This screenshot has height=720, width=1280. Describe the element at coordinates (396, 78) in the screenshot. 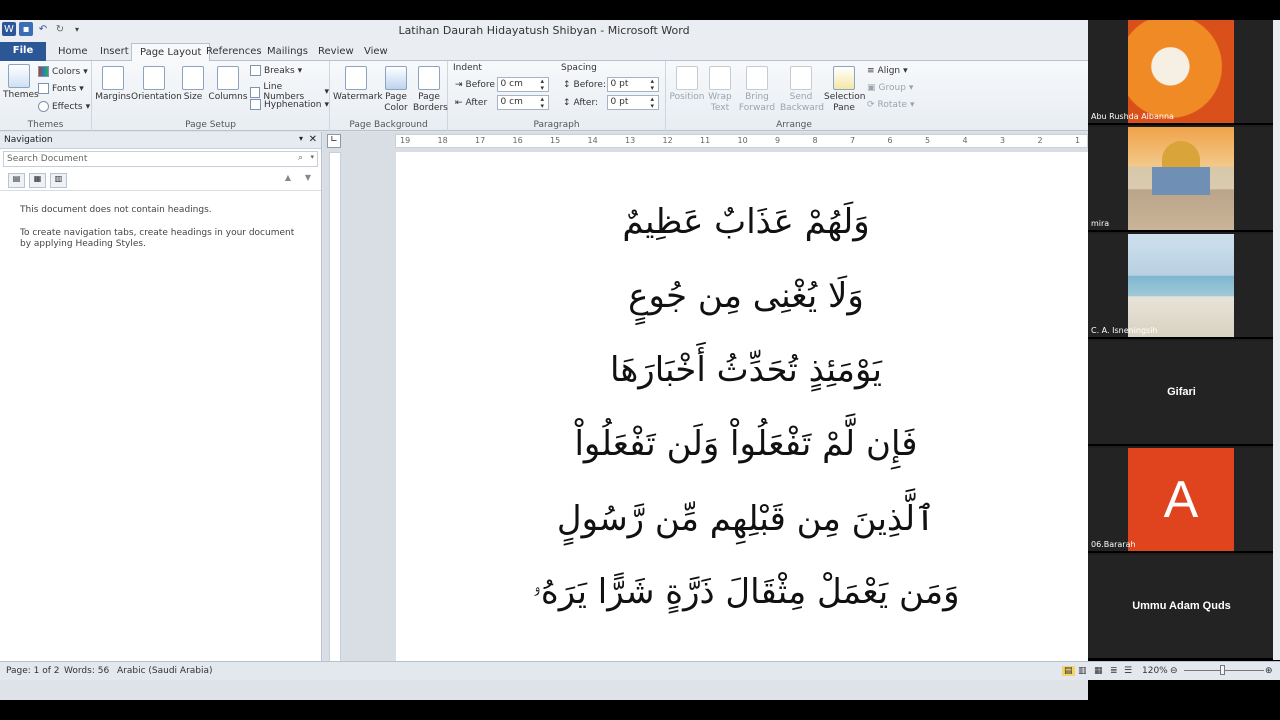

I see `page-color-icon` at that location.